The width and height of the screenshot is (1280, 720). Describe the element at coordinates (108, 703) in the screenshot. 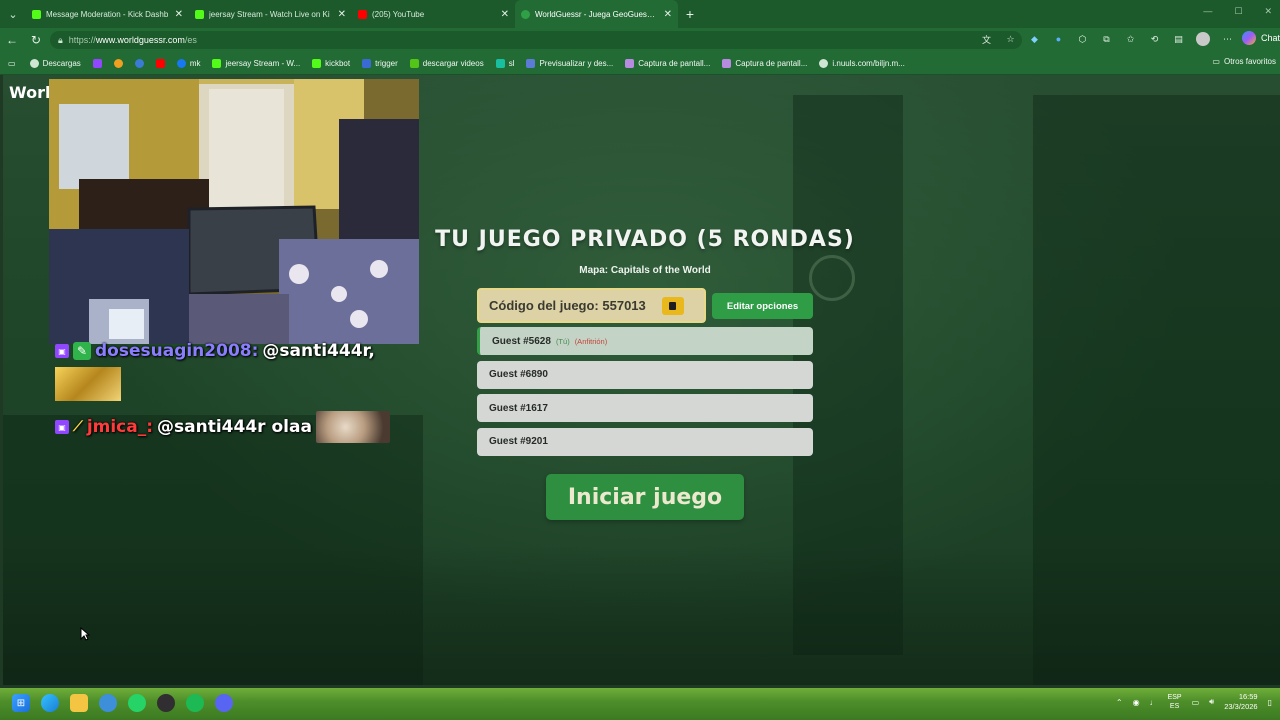

I see `browser-icon` at that location.